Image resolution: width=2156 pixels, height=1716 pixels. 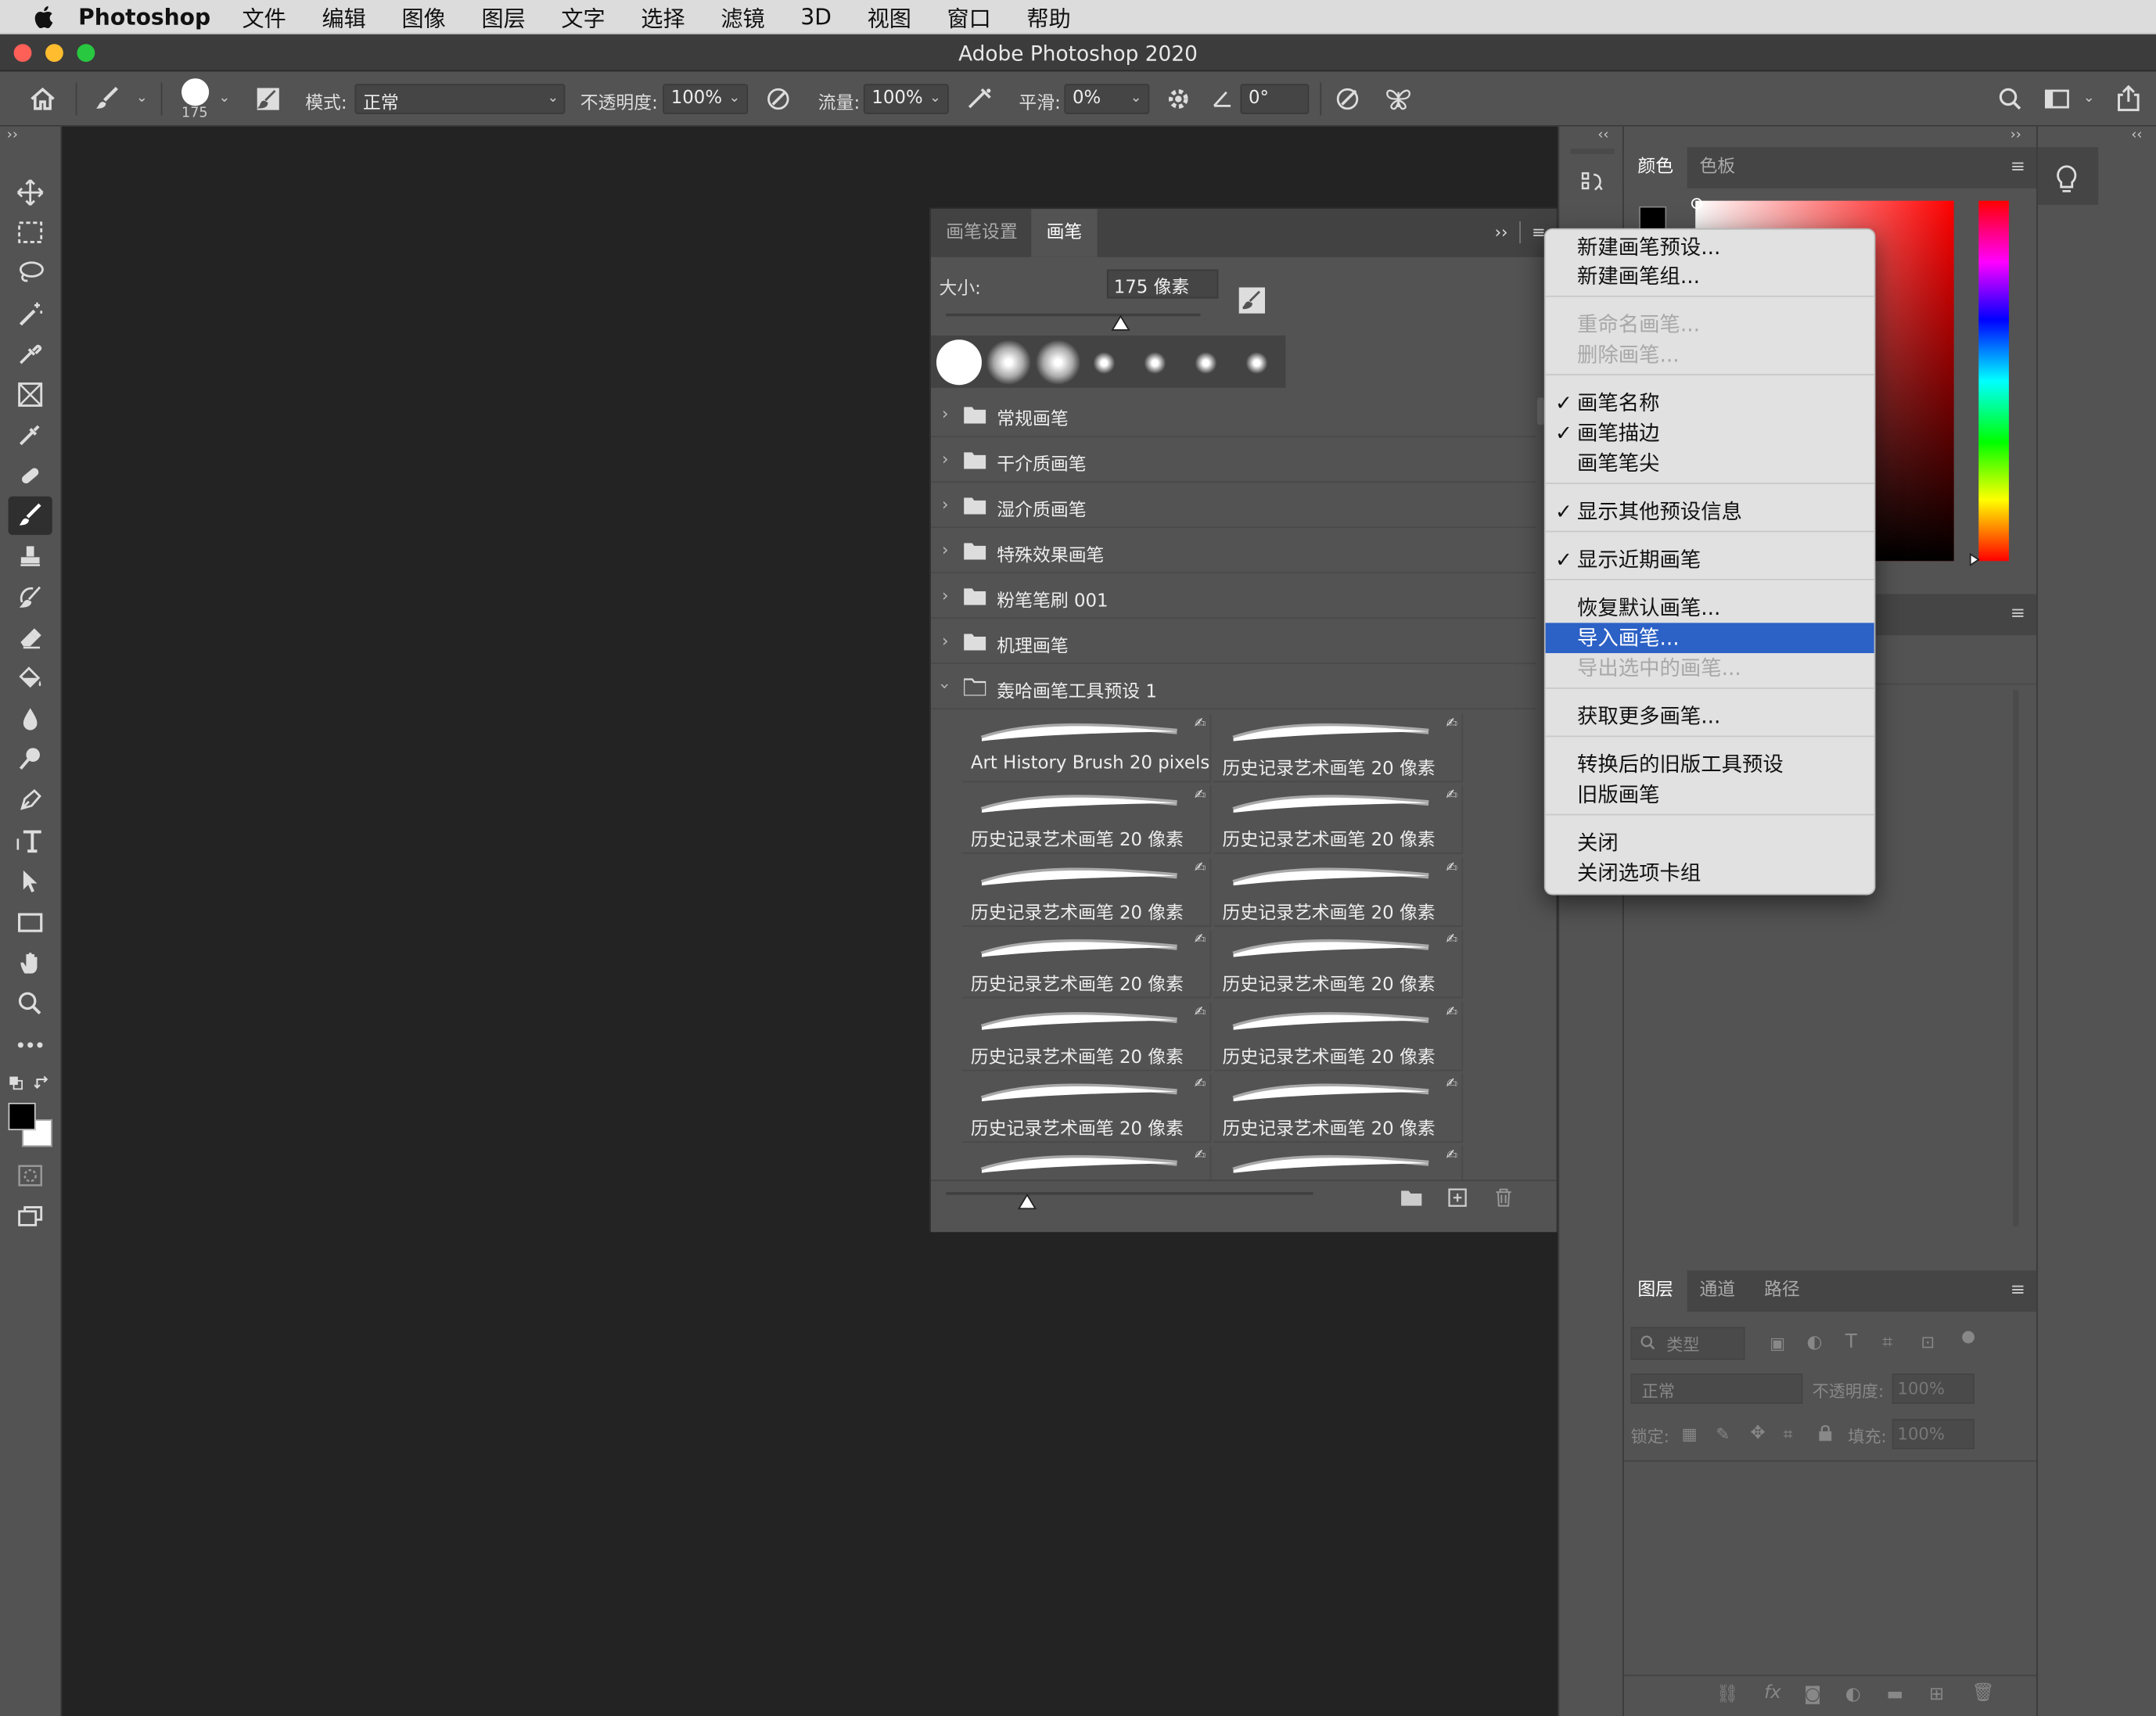 What do you see at coordinates (1717, 167) in the screenshot?
I see `tab-swatches: 色板` at bounding box center [1717, 167].